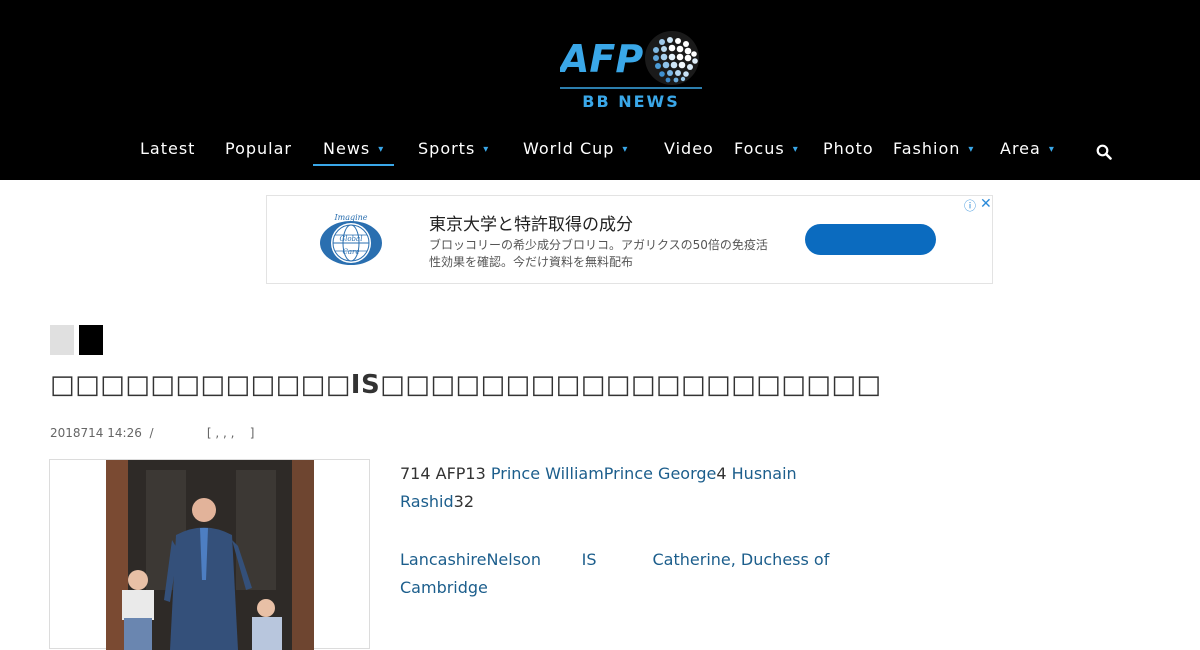 Image resolution: width=1200 pixels, height=650 pixels. What do you see at coordinates (660, 473) in the screenshot?
I see `link-prince-george: Prince George` at bounding box center [660, 473].